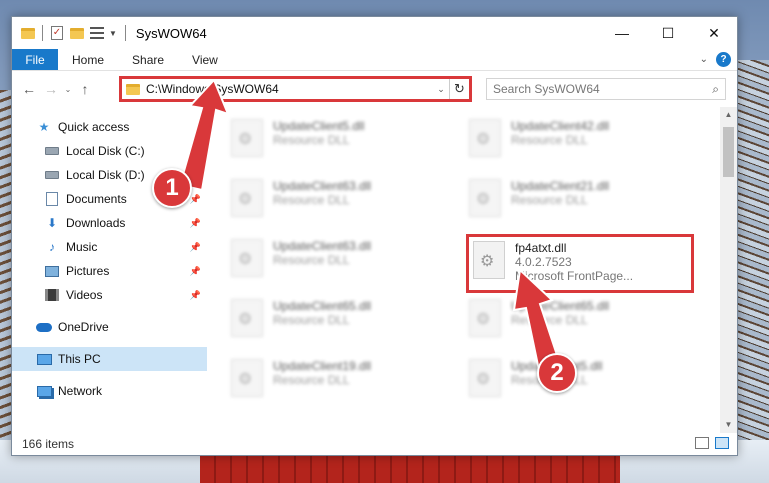 The height and width of the screenshot is (483, 769). Describe the element at coordinates (109, 295) in the screenshot. I see `nav-videos: Videos 📌` at that location.